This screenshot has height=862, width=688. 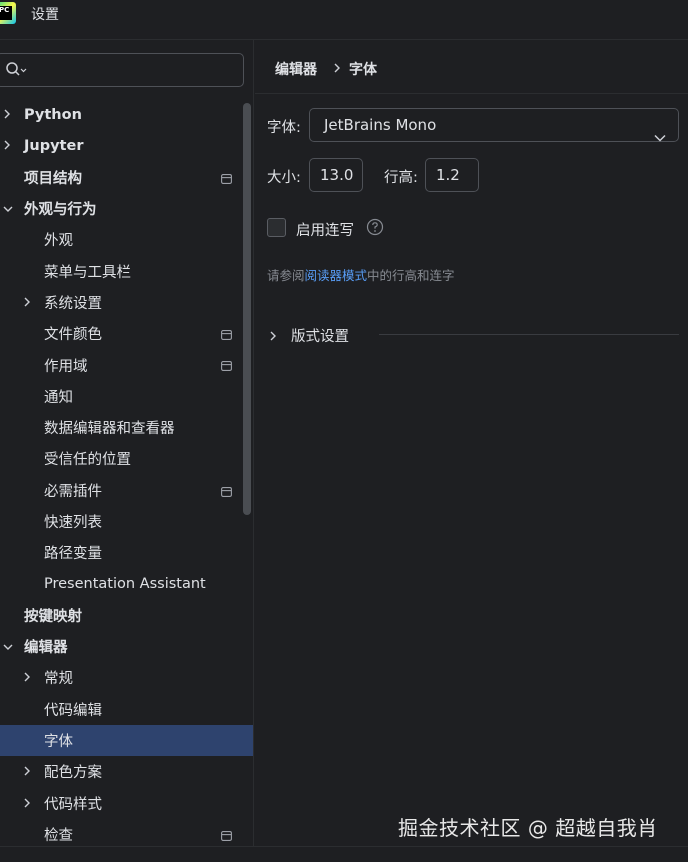 I want to click on ligatures-checkbox, so click(x=276, y=227).